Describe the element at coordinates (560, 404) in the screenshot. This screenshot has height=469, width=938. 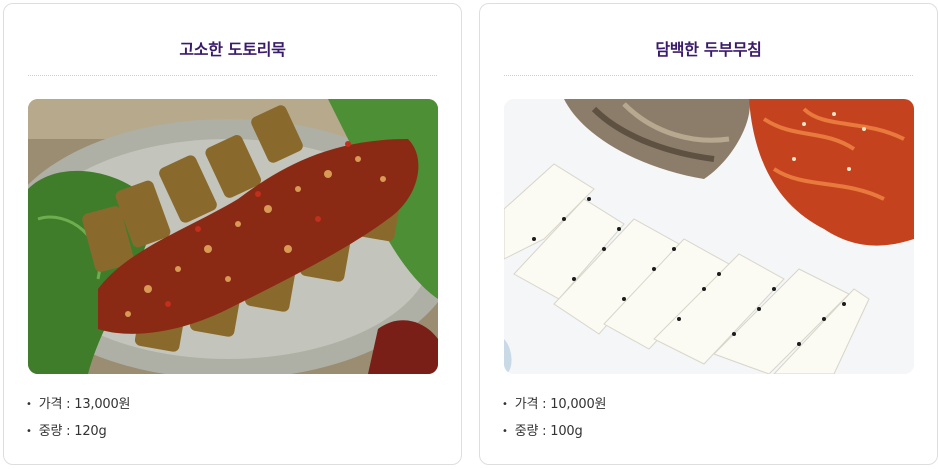
I see `price-text: 가격 : 10,000원` at that location.